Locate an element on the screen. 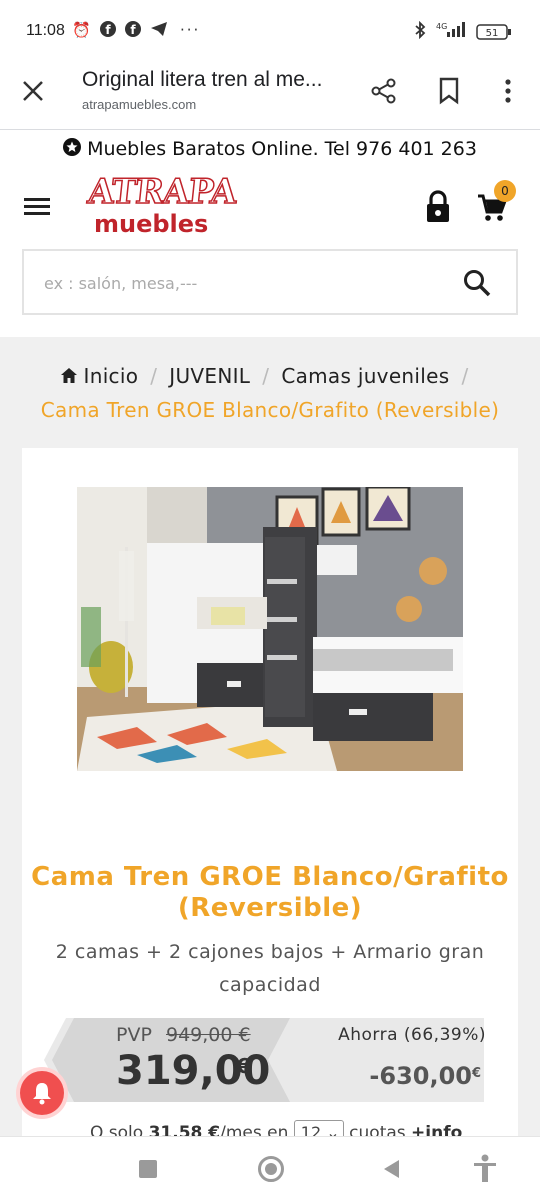  share-icon is located at coordinates (384, 93).